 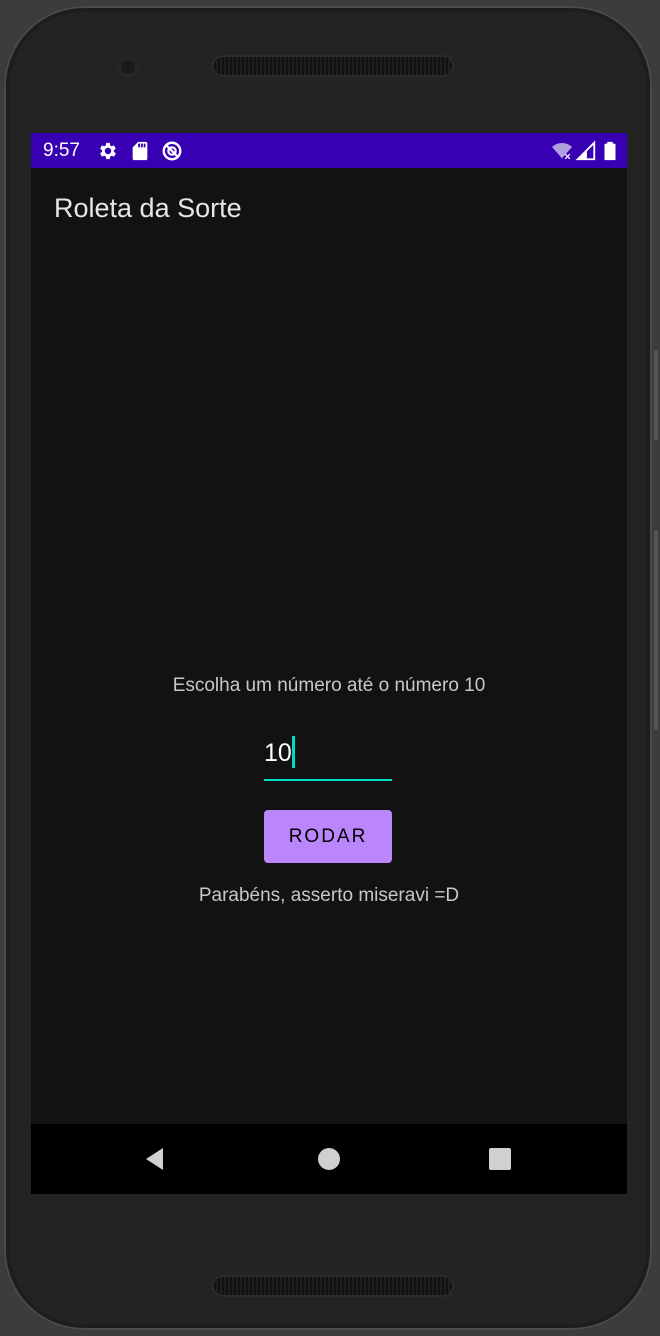 What do you see at coordinates (128, 67) in the screenshot?
I see `front-camera` at bounding box center [128, 67].